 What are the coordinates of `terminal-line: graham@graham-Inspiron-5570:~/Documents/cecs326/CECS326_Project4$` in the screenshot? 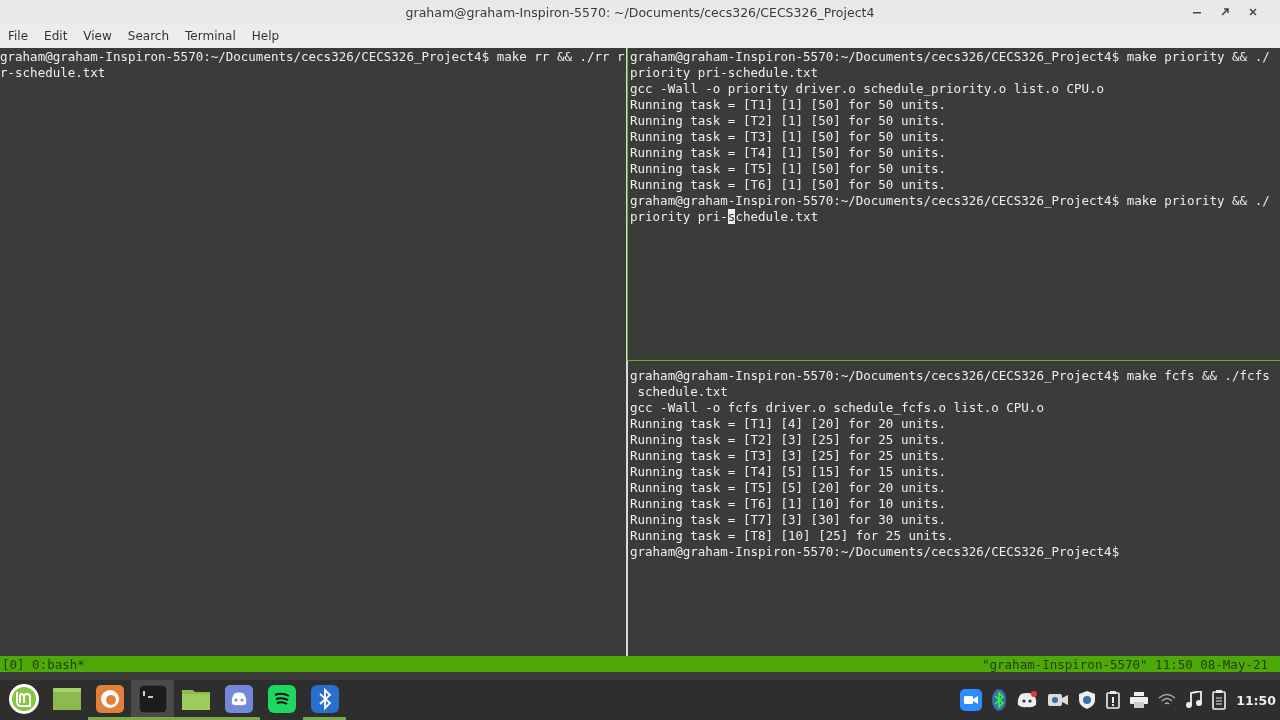 It's located at (875, 552).